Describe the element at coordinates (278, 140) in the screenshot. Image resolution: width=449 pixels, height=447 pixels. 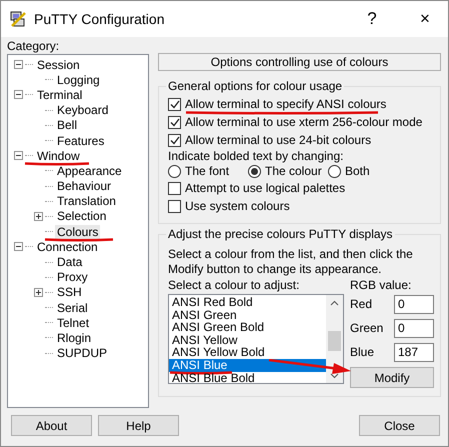
I see `checkbox-label: Allow terminal to use 24-bit colours` at that location.